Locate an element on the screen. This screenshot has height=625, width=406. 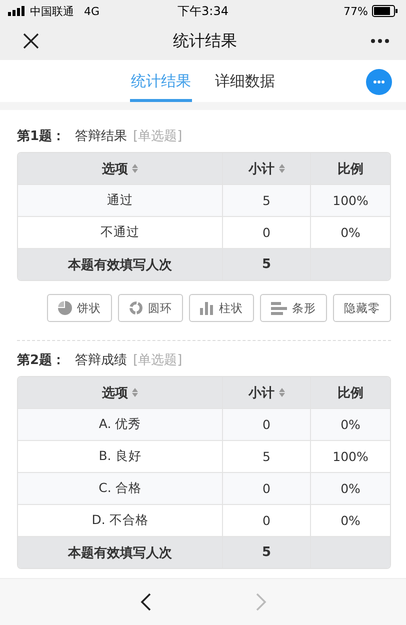
chart-type-button: 圆环 is located at coordinates (150, 308).